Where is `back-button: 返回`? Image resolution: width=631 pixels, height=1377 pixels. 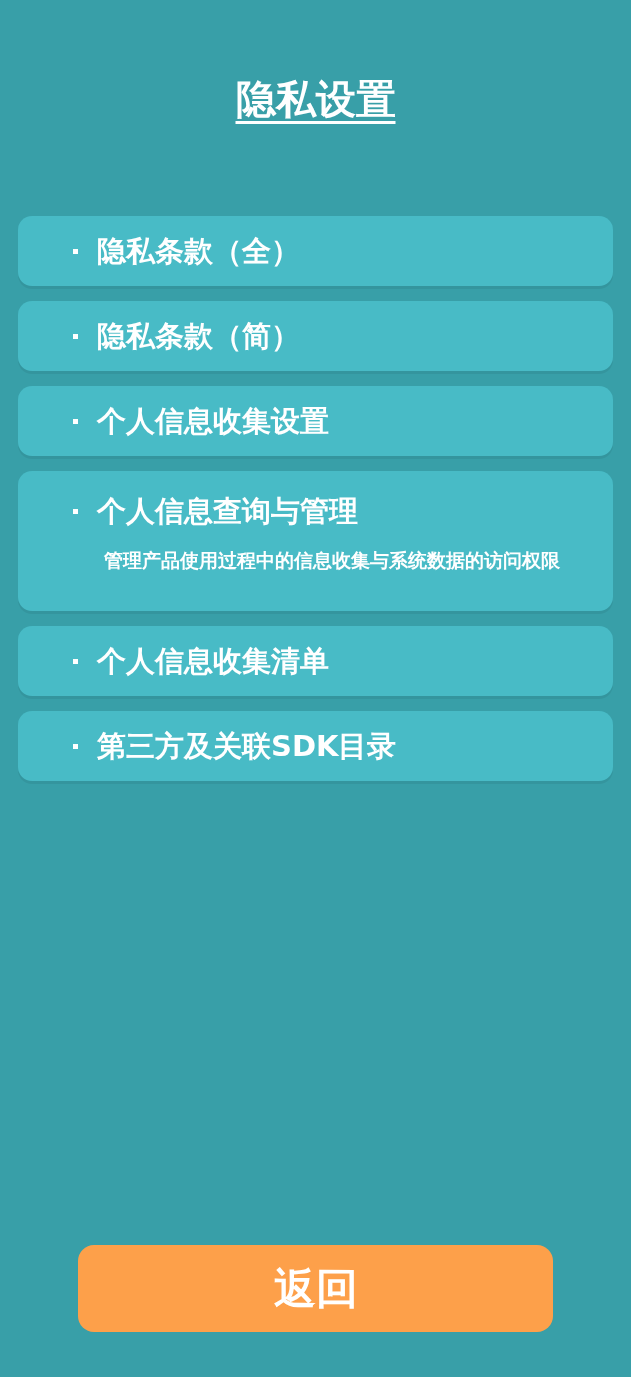
back-button: 返回 is located at coordinates (315, 1288).